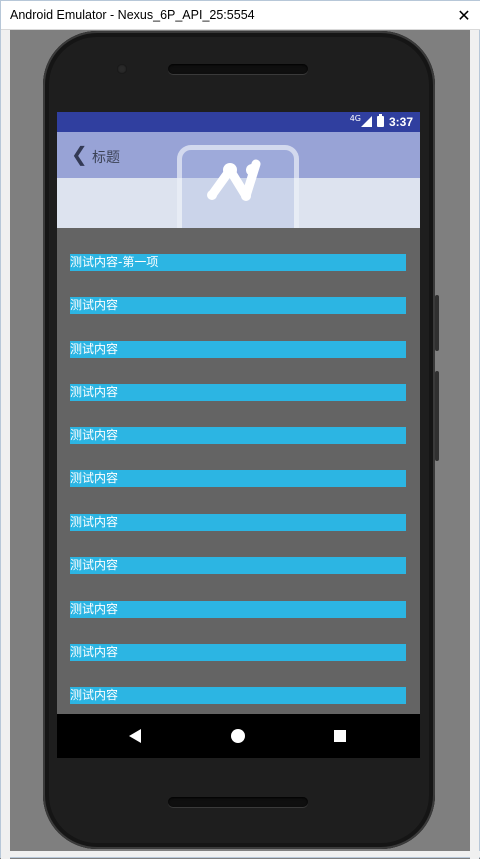 The width and height of the screenshot is (480, 859). I want to click on window-title: Android Emulator - Nexus_6P_API_25:5554, so click(132, 15).